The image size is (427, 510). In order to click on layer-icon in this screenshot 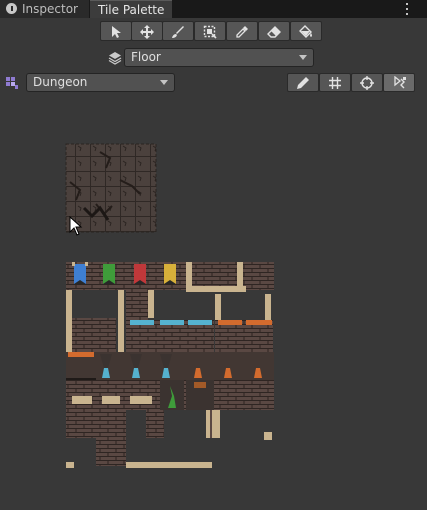, I will do `click(115, 58)`.